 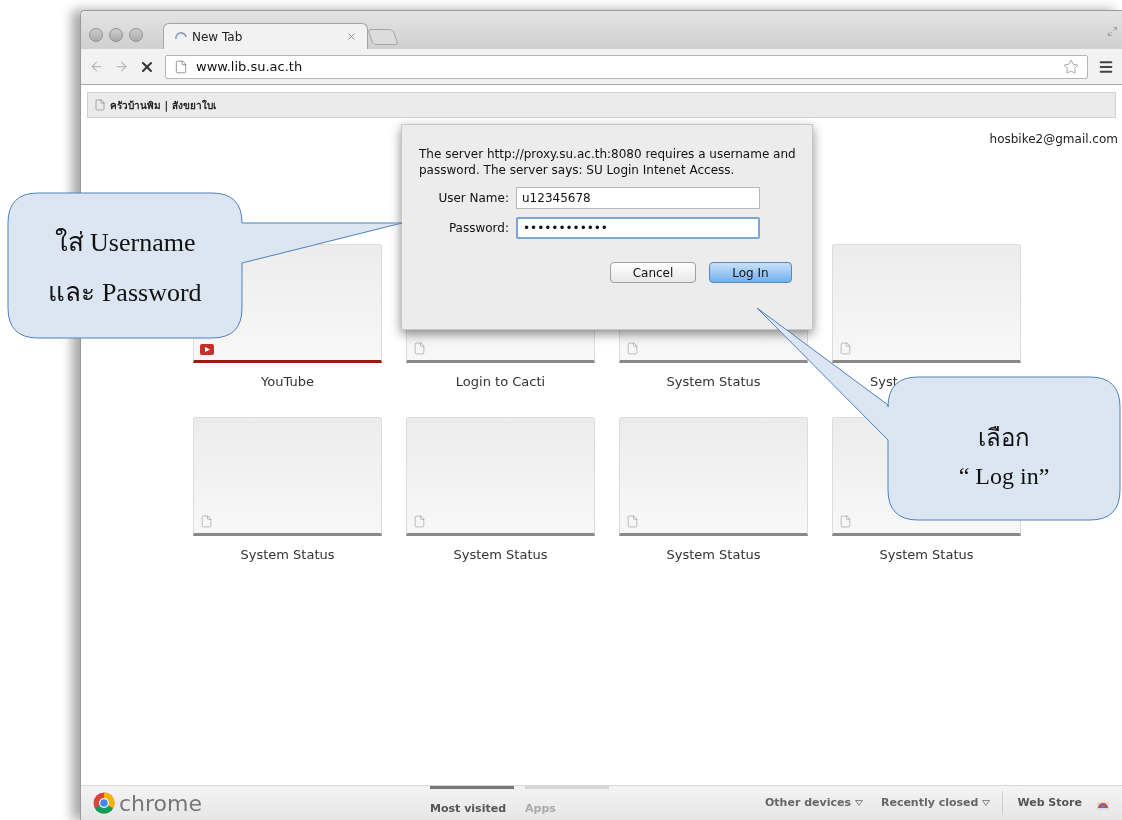 What do you see at coordinates (1004, 438) in the screenshot?
I see `callout-text: เลือก` at bounding box center [1004, 438].